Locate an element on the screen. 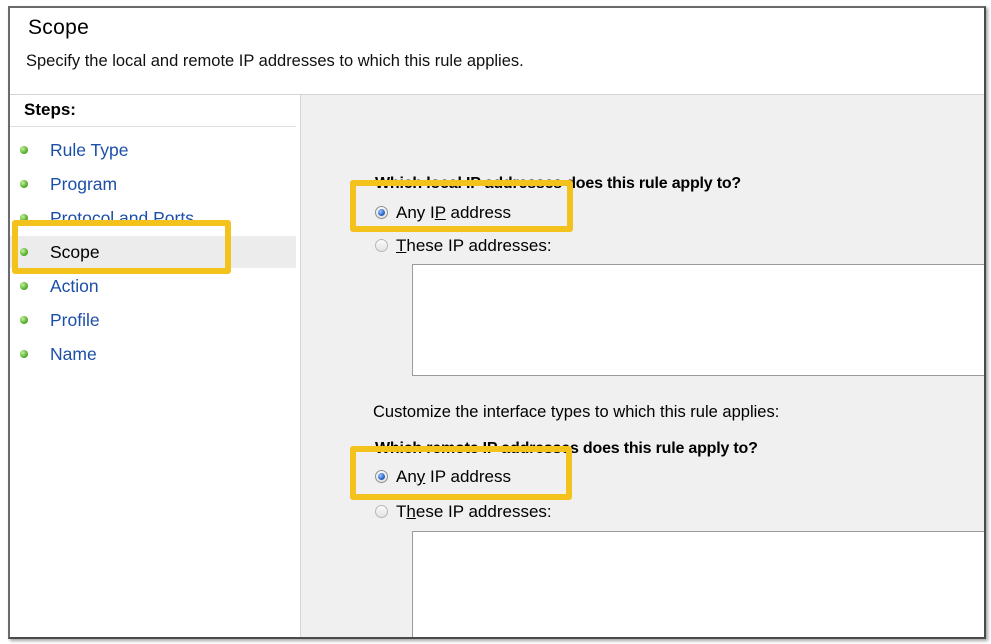 The image size is (991, 644). step-program: Program is located at coordinates (153, 184).